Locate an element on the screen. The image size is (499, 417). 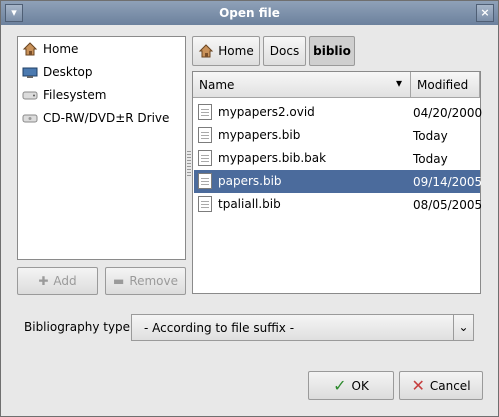
window-title: Open file is located at coordinates (249, 13).